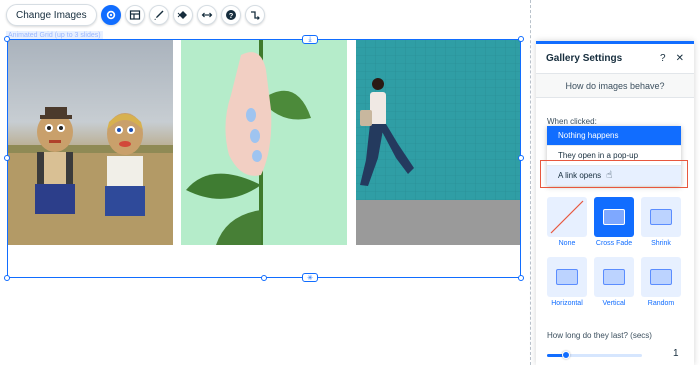 The height and width of the screenshot is (365, 700). Describe the element at coordinates (584, 58) in the screenshot. I see `panel-title: Gallery Settings` at that location.